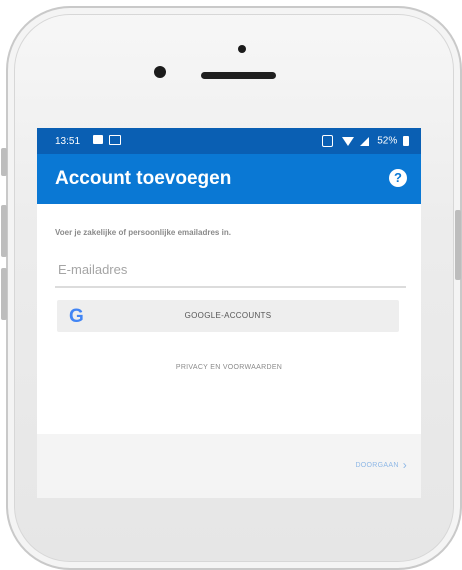  What do you see at coordinates (4, 162) in the screenshot?
I see `mute-switch-icon` at bounding box center [4, 162].